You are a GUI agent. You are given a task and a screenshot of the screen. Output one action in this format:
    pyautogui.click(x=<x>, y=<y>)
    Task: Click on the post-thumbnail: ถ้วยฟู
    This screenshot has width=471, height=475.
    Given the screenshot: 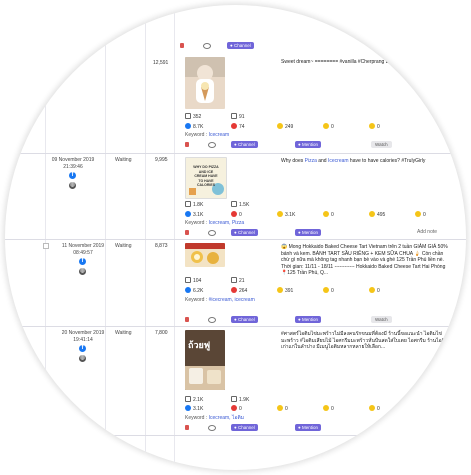 What is the action you would take?
    pyautogui.click(x=205, y=360)
    